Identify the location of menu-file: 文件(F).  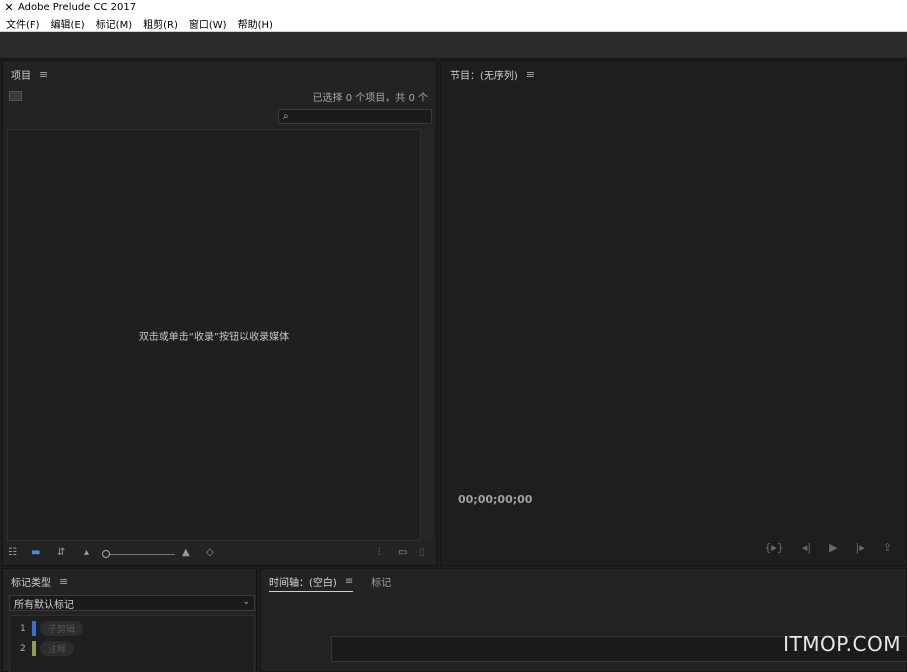
(22, 23).